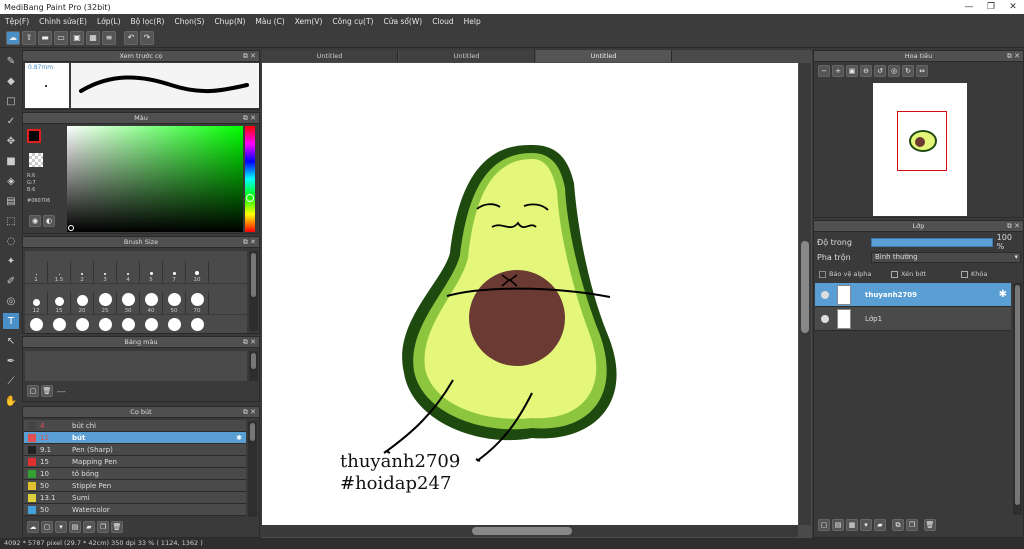 This screenshot has height=549, width=1024. I want to click on menu-color: Màu (C), so click(269, 21).